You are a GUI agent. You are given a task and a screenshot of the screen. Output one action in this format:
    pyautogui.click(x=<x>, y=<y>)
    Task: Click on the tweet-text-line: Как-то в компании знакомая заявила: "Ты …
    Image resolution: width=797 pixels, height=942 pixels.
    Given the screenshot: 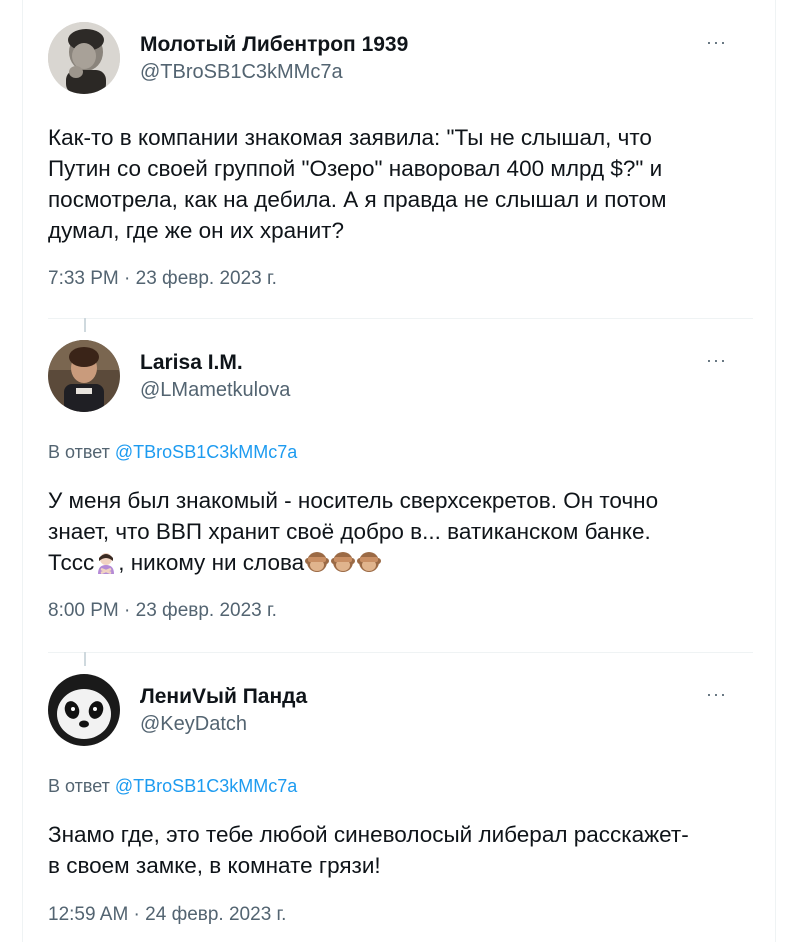 What is the action you would take?
    pyautogui.click(x=350, y=137)
    